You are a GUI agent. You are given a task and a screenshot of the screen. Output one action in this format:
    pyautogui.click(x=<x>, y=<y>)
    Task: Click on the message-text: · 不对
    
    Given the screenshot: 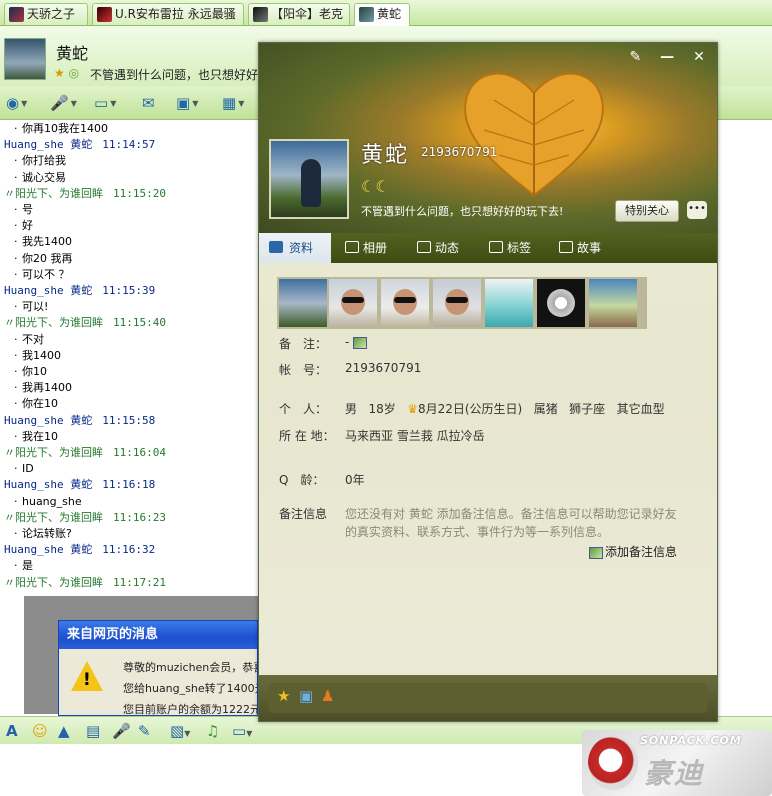 What is the action you would take?
    pyautogui.click(x=129, y=340)
    